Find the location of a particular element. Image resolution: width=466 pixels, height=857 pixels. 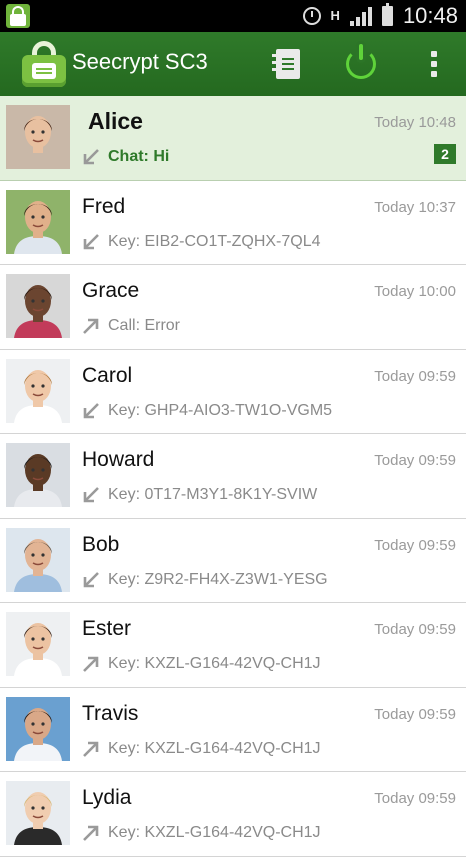

contact-name: Ester is located at coordinates (107, 628).